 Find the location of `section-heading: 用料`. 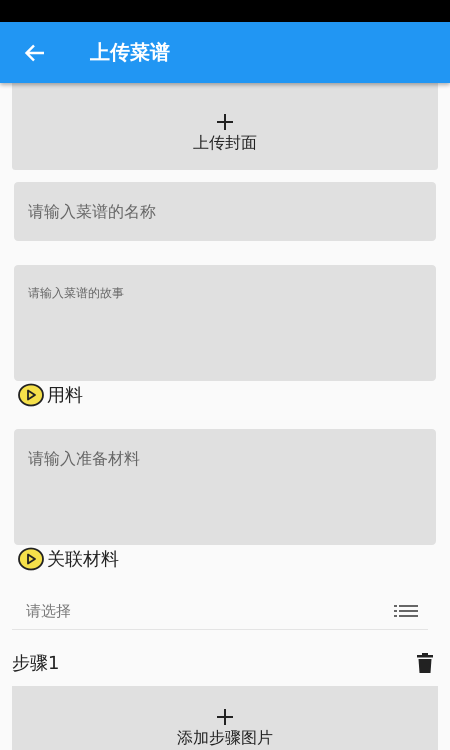

section-heading: 用料 is located at coordinates (65, 395).